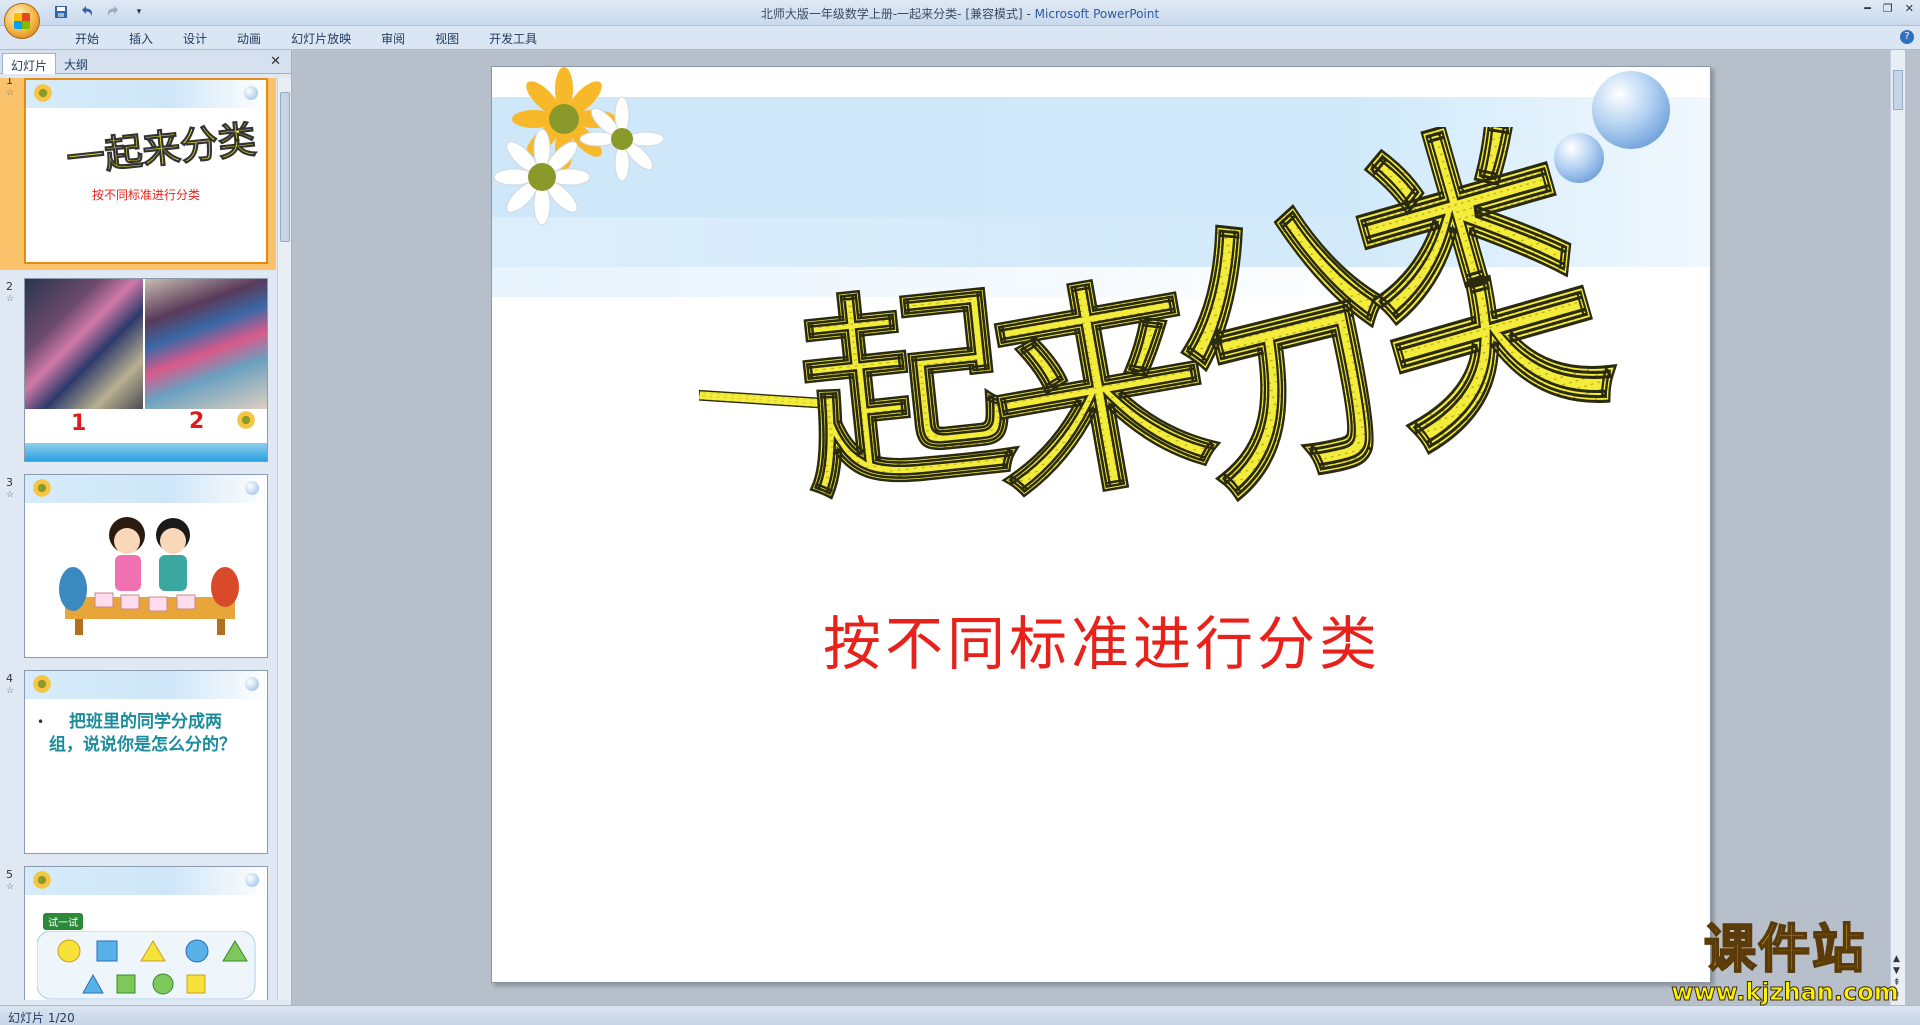 This screenshot has width=1920, height=1025. Describe the element at coordinates (29, 63) in the screenshot. I see `tab-slides: 幻灯片` at that location.